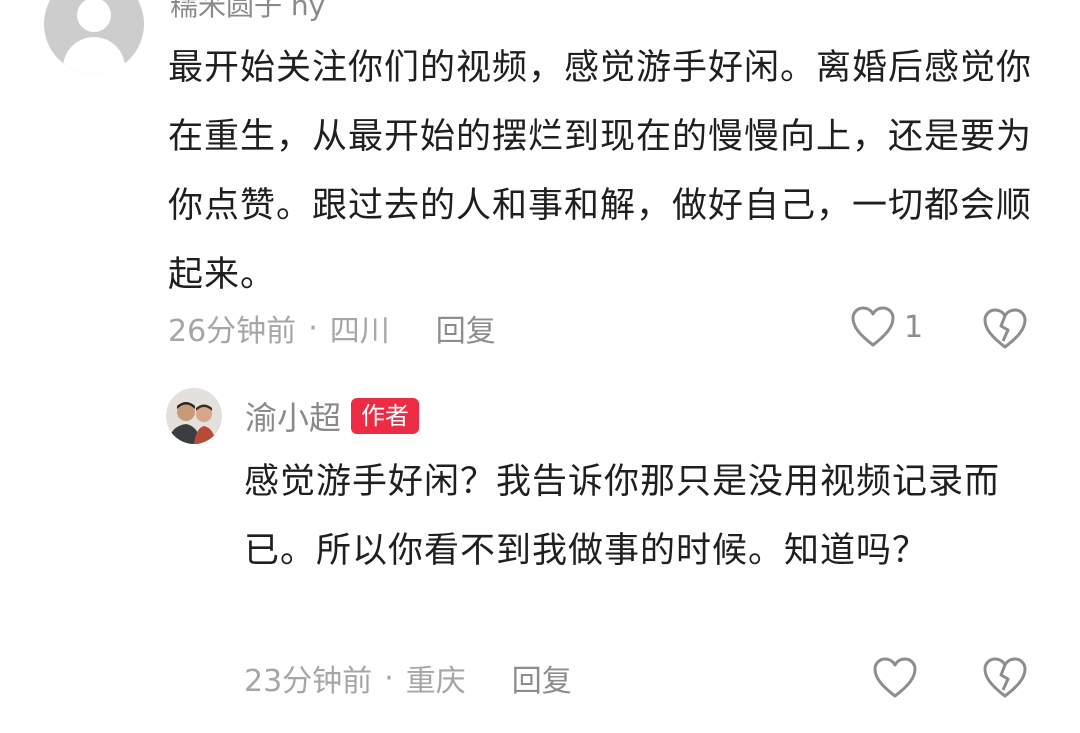  What do you see at coordinates (247, 12) in the screenshot?
I see `commenter-username: 糯米圆子 ny` at bounding box center [247, 12].